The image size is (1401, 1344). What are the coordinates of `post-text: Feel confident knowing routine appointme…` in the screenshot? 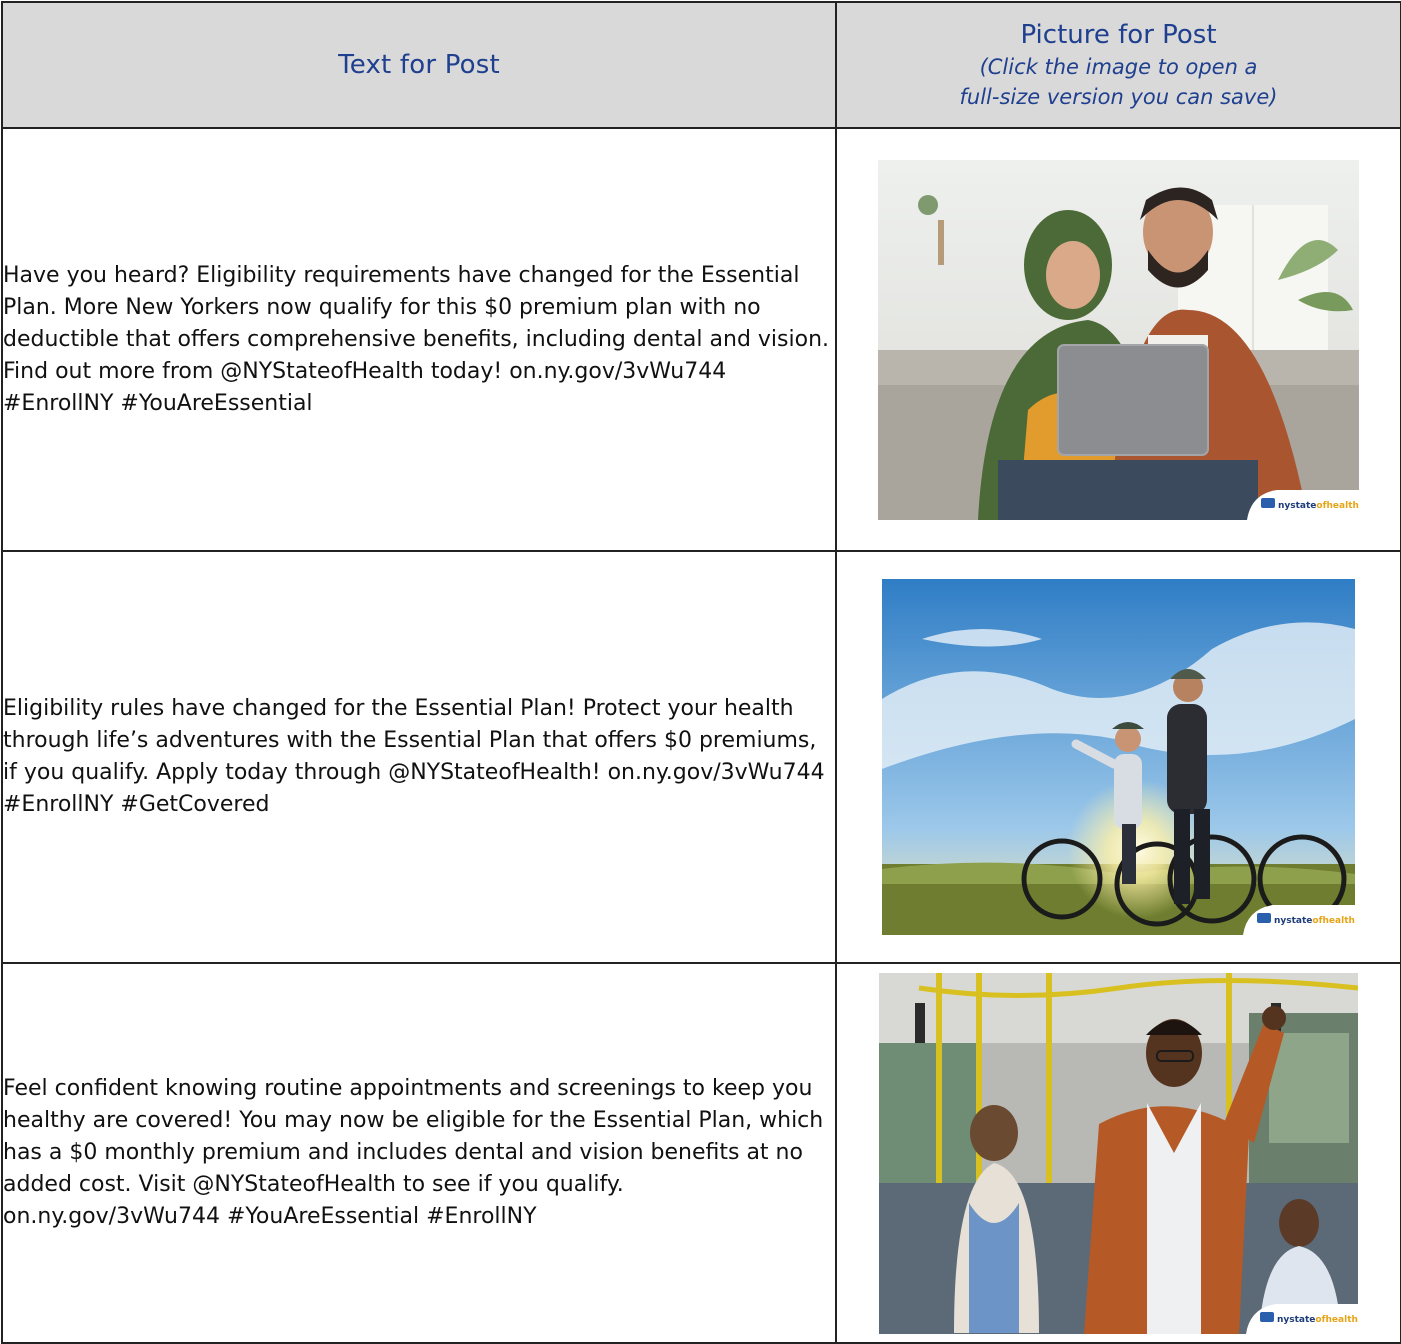 It's located at (413, 1152).